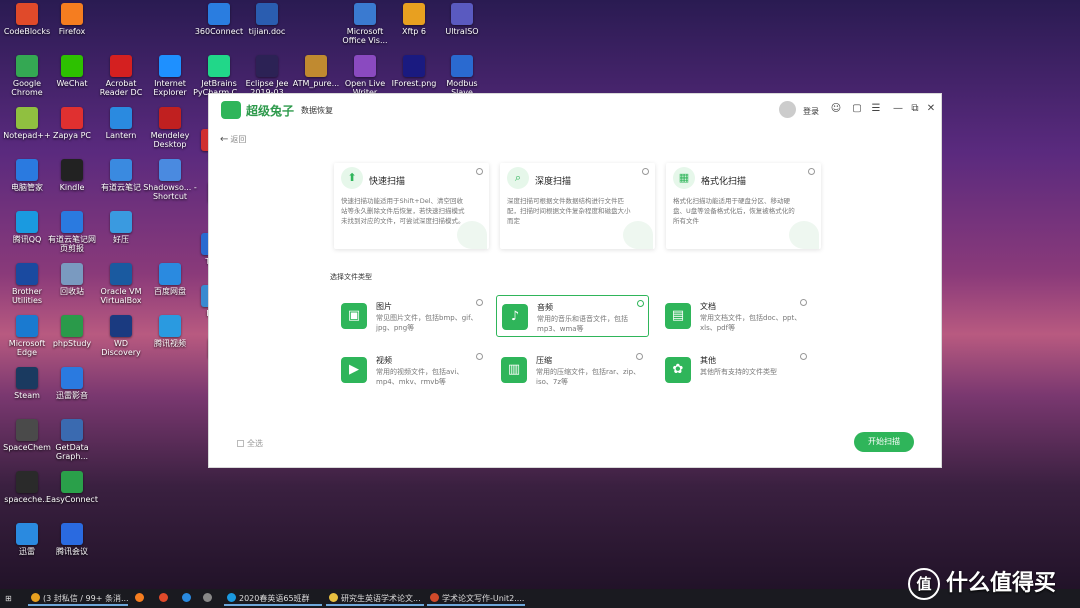 The image size is (1080, 608). I want to click on leaf-decoration-icon, so click(638, 235).